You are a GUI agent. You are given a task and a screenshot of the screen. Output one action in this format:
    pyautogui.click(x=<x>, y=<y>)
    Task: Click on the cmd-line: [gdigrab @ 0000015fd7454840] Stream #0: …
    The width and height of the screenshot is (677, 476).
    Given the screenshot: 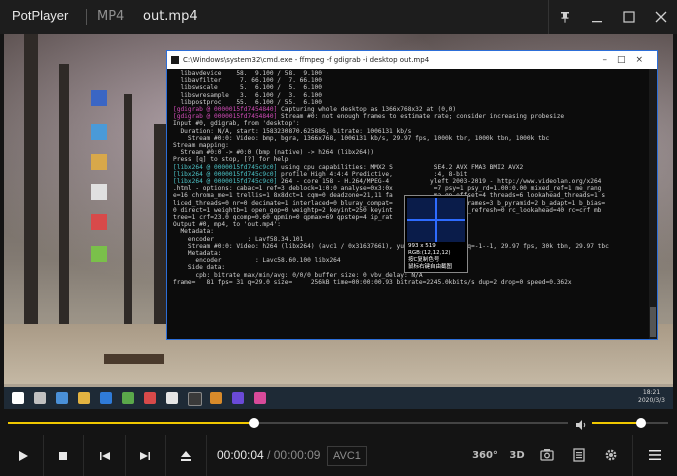 What is the action you would take?
    pyautogui.click(x=369, y=117)
    